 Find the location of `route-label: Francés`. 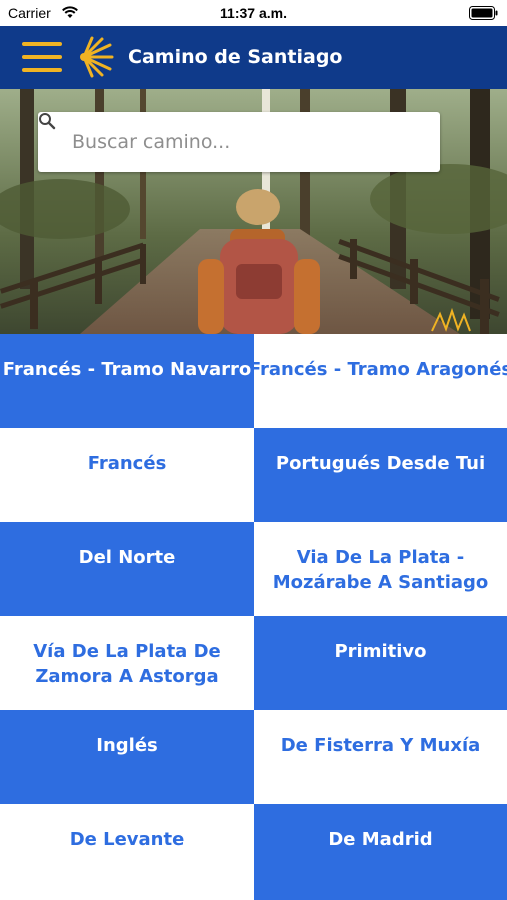

route-label: Francés is located at coordinates (127, 463).